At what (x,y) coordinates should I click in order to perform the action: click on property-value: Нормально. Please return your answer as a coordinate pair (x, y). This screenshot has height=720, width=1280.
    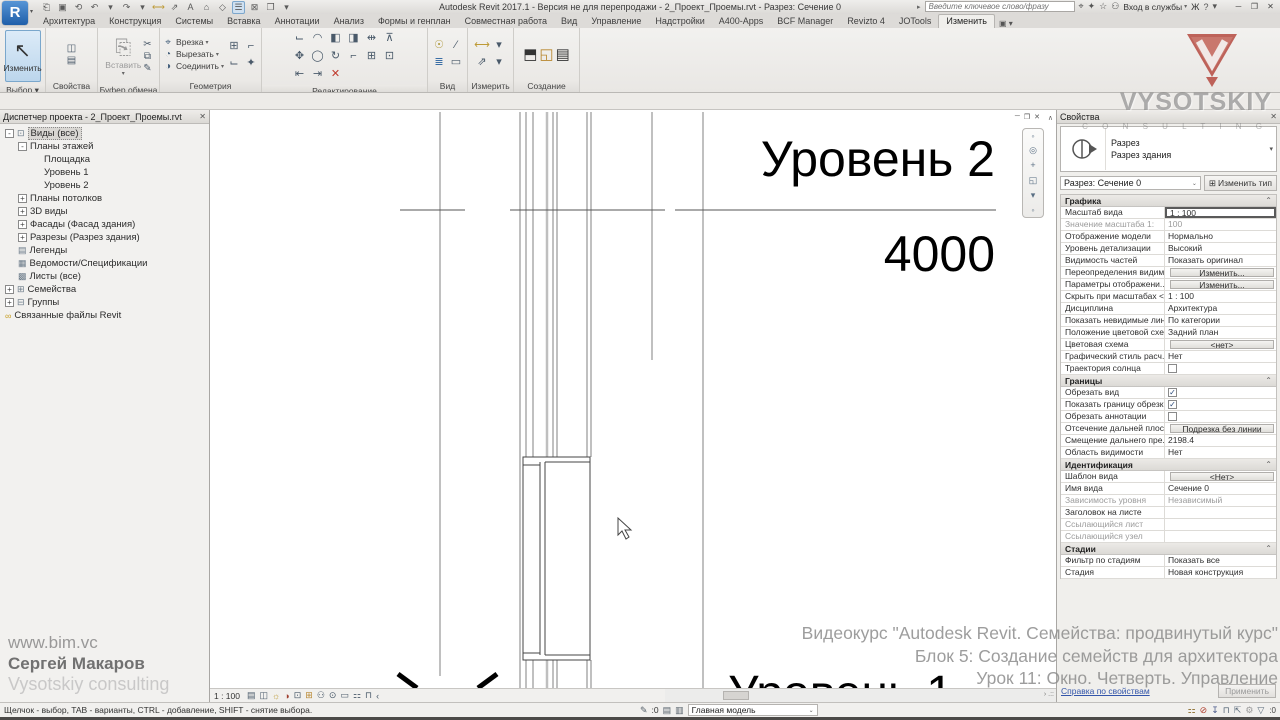
    Looking at the image, I should click on (1220, 236).